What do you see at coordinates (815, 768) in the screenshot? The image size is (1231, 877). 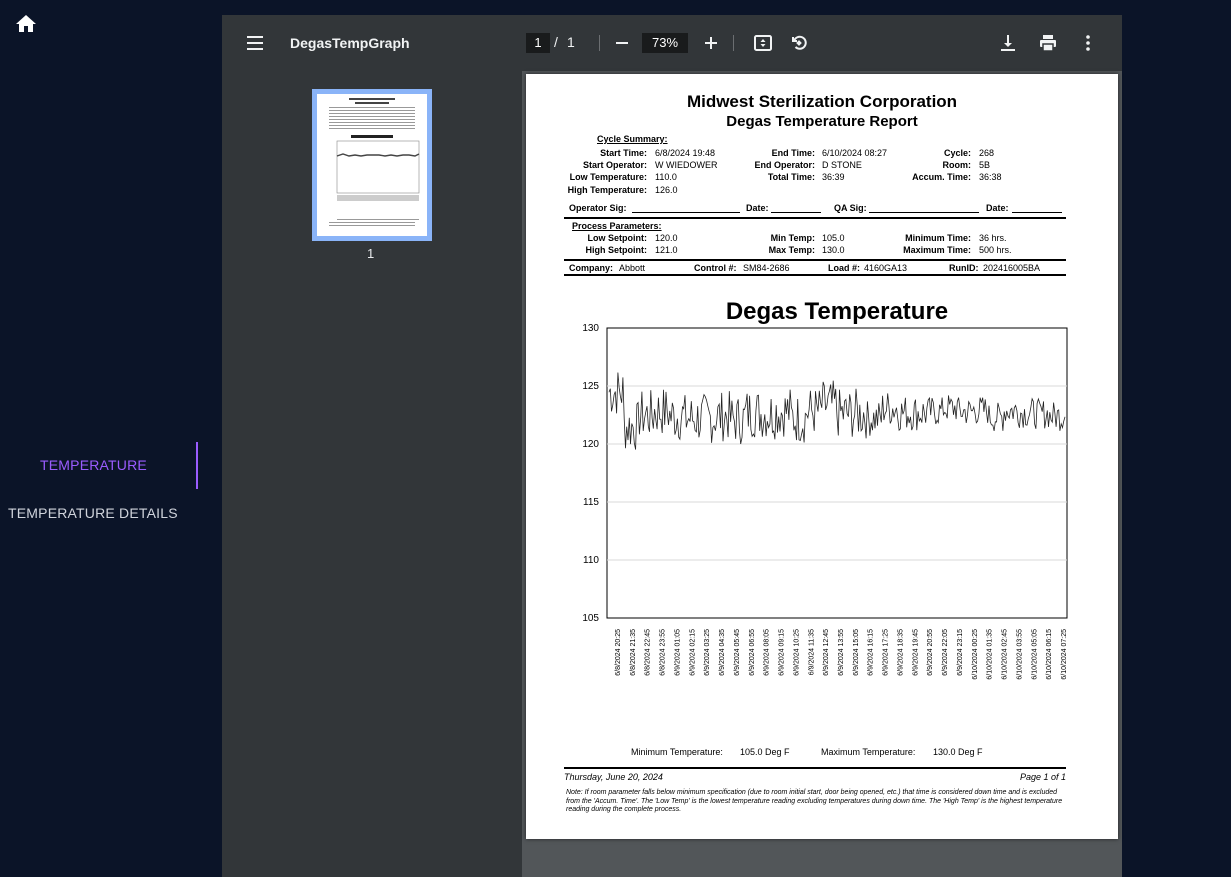 I see `footer-rule` at bounding box center [815, 768].